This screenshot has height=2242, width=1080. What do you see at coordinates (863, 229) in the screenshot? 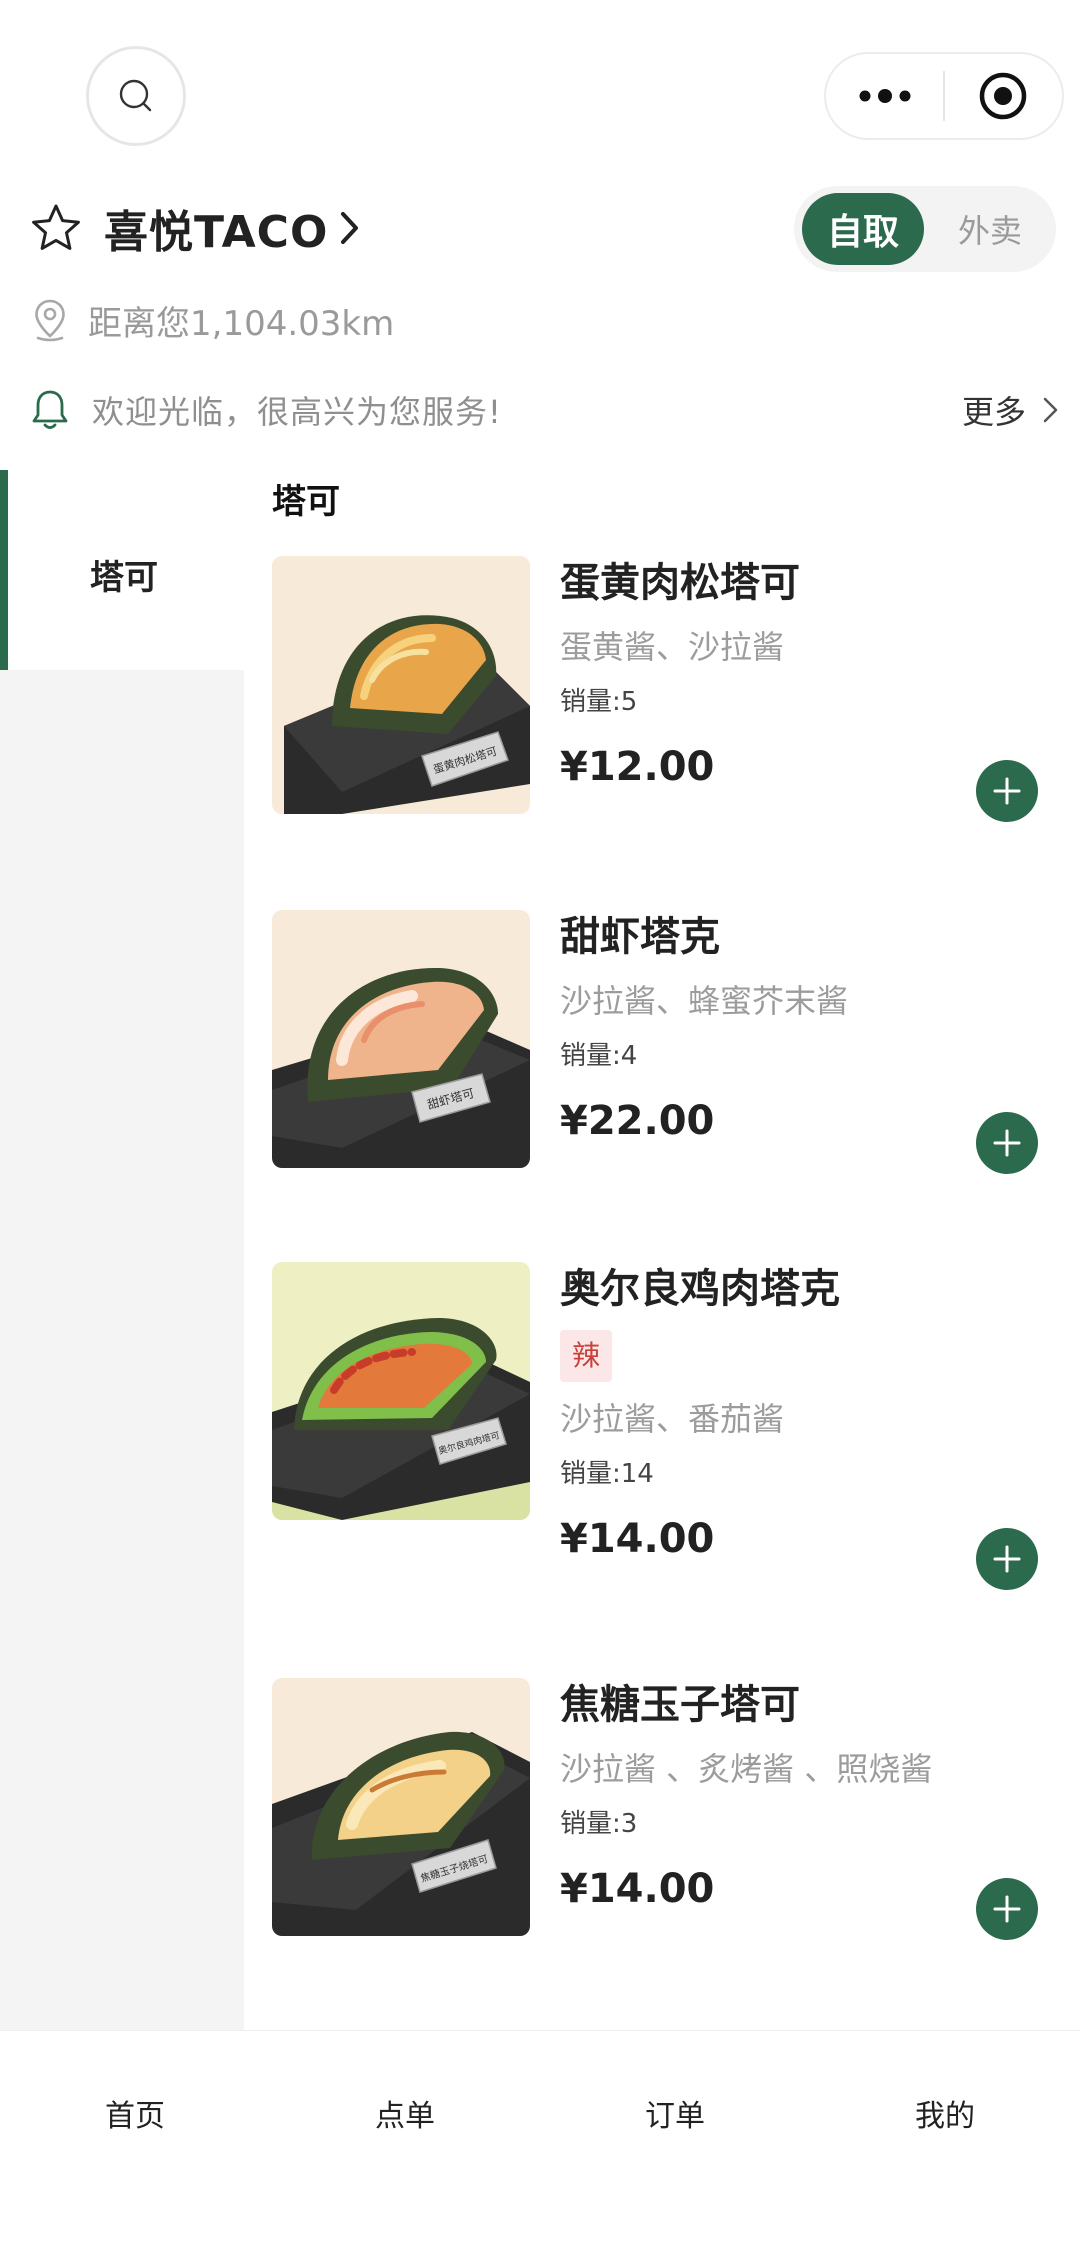
I see `pickup-option: 自取` at bounding box center [863, 229].